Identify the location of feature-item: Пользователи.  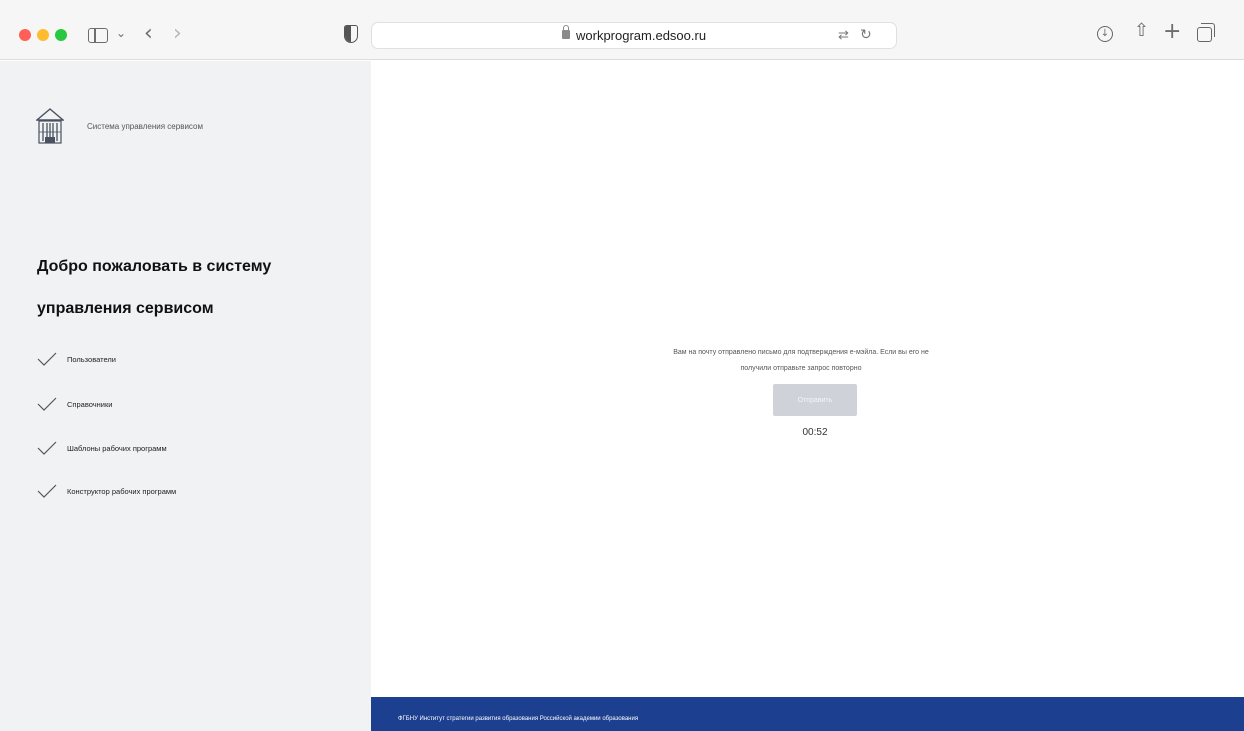
(76, 359).